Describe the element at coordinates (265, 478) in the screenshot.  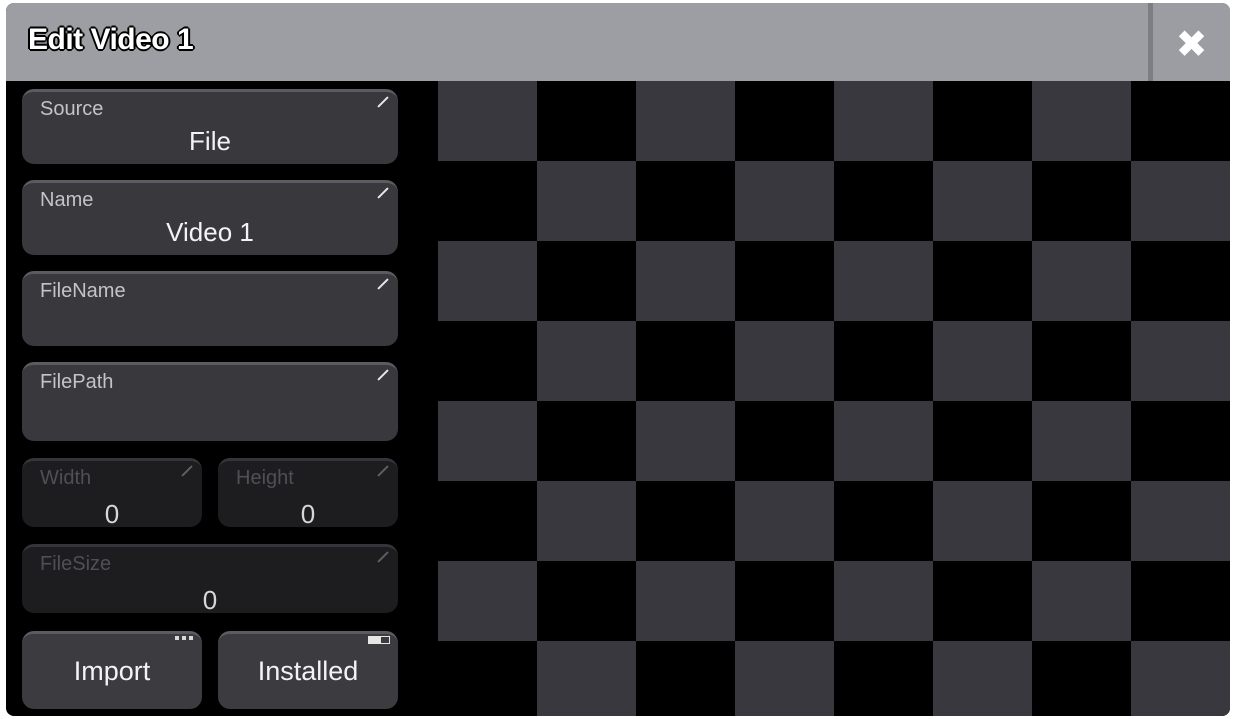
I see `height-label: Height` at that location.